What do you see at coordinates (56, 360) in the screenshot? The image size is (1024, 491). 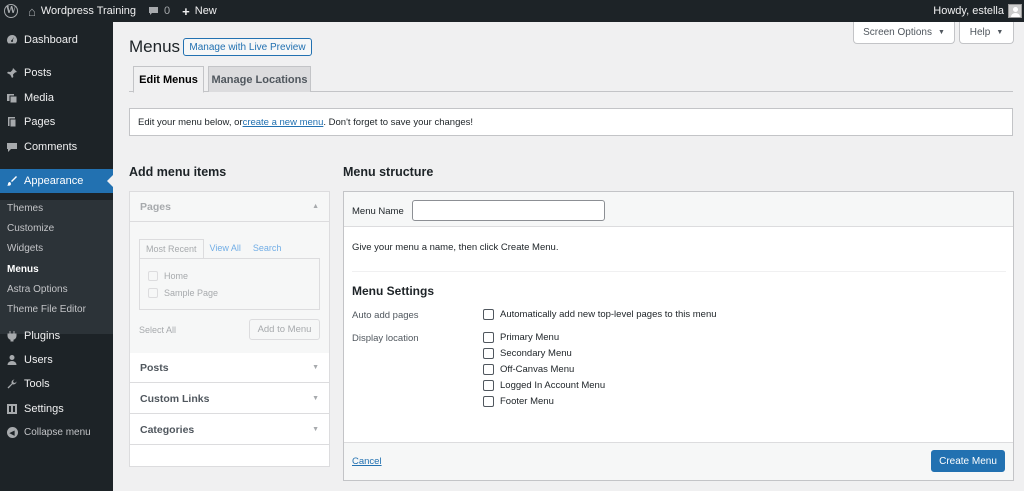 I see `sidebar-item-users: Users` at bounding box center [56, 360].